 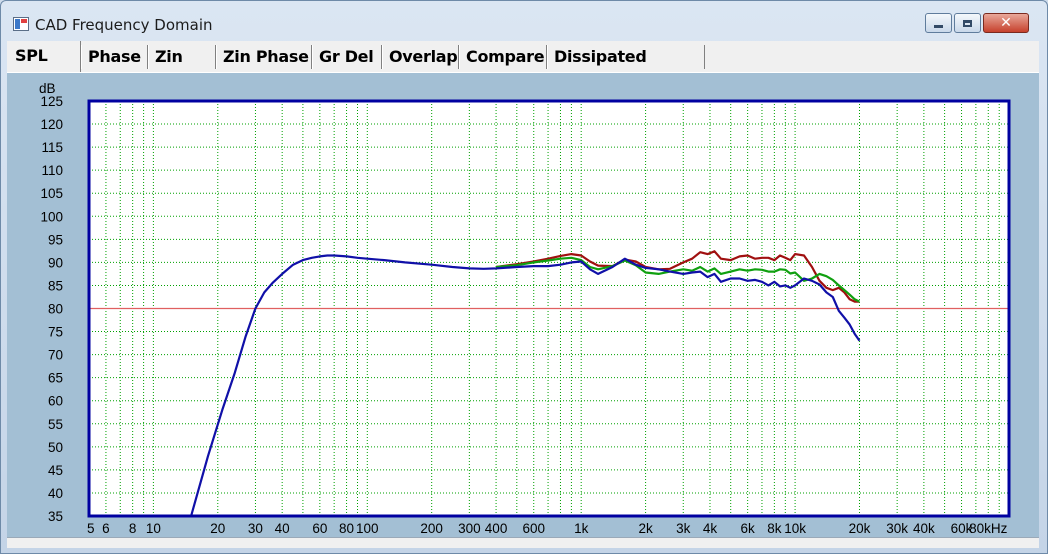 What do you see at coordinates (106, 528) in the screenshot?
I see `x-tick-label: 6` at bounding box center [106, 528].